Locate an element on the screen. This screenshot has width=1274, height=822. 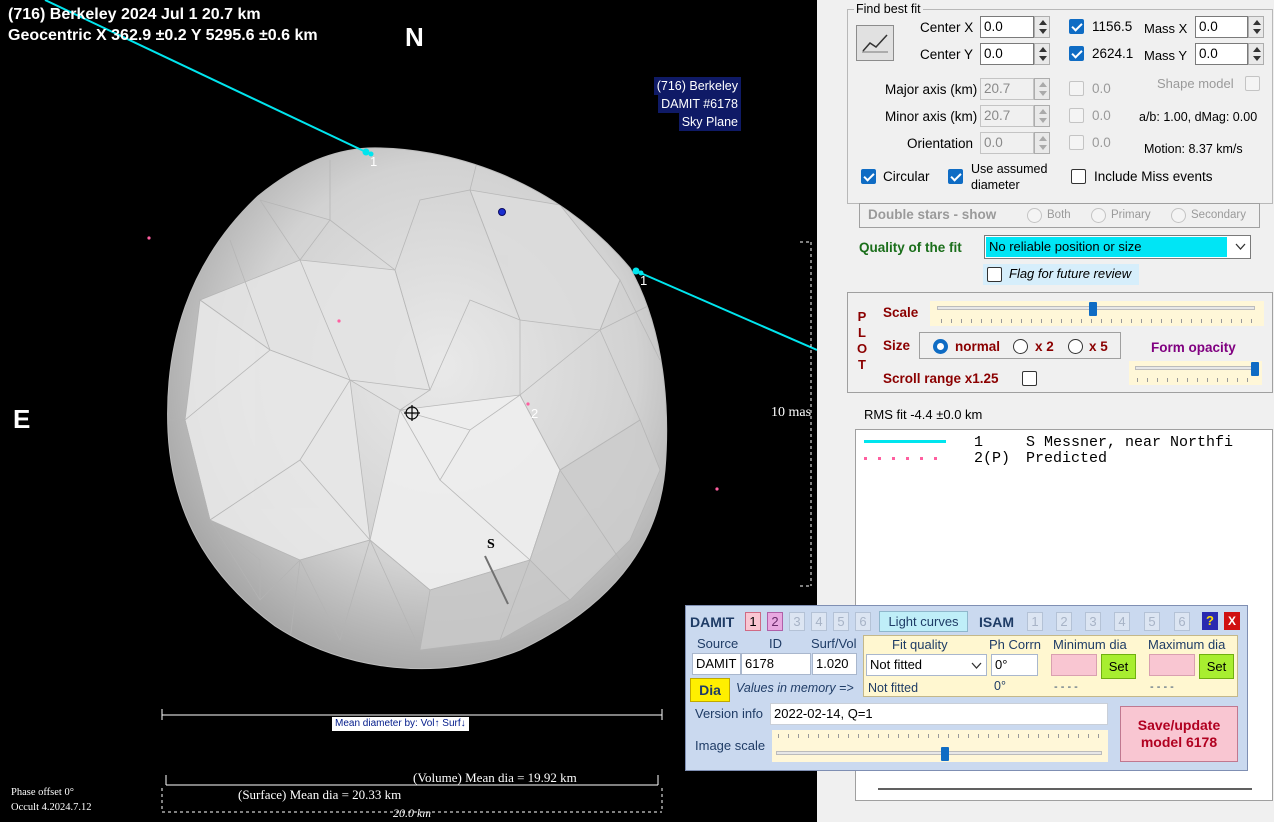
size-normal-radio is located at coordinates (940, 346).